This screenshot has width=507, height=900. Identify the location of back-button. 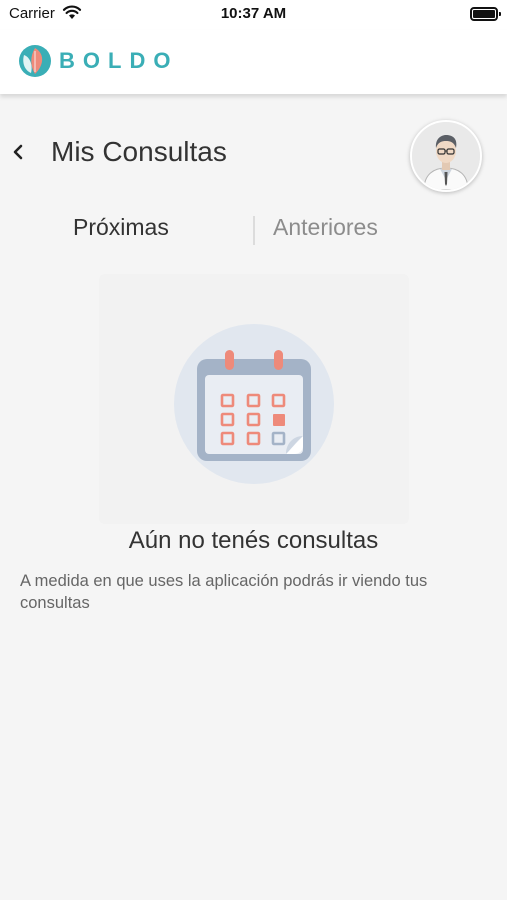
(18, 154).